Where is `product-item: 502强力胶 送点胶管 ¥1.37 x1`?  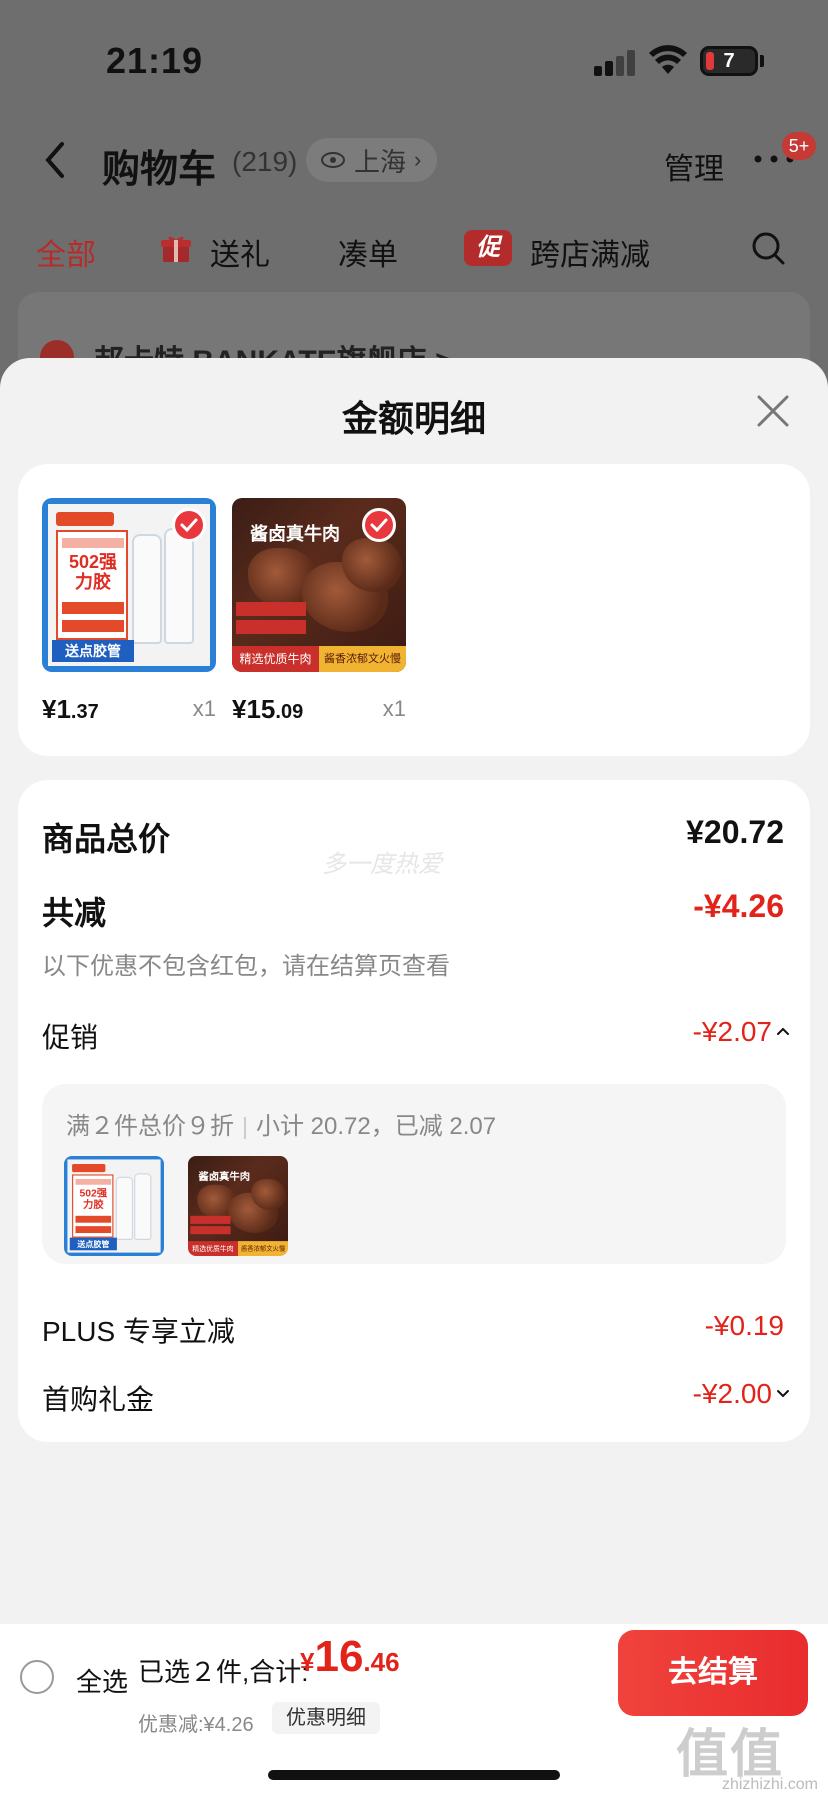
product-item: 502强力胶 送点胶管 ¥1.37 x1 is located at coordinates (129, 611).